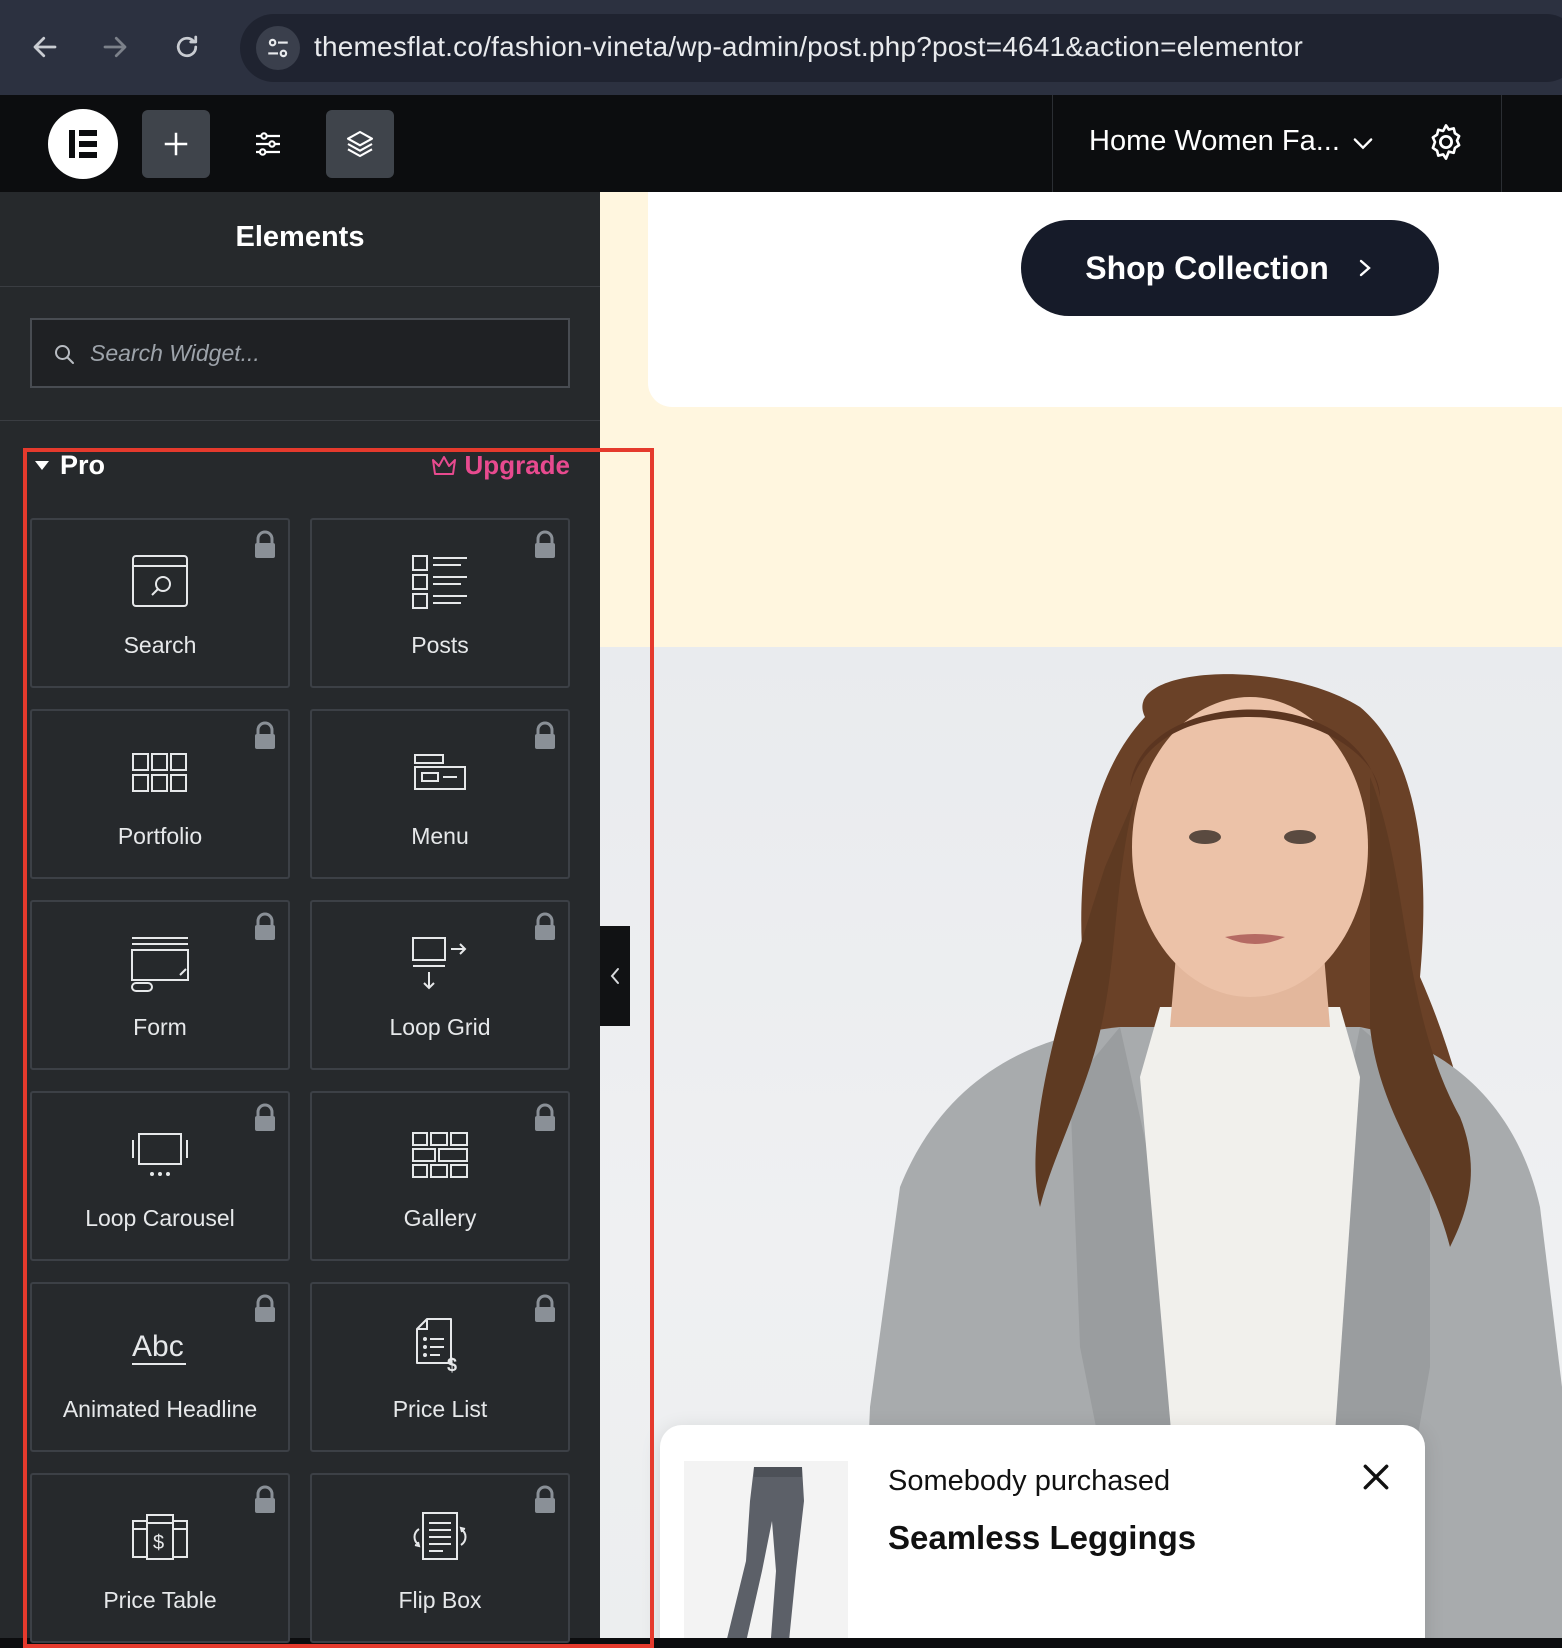  I want to click on pro-section-label: Pro, so click(83, 465).